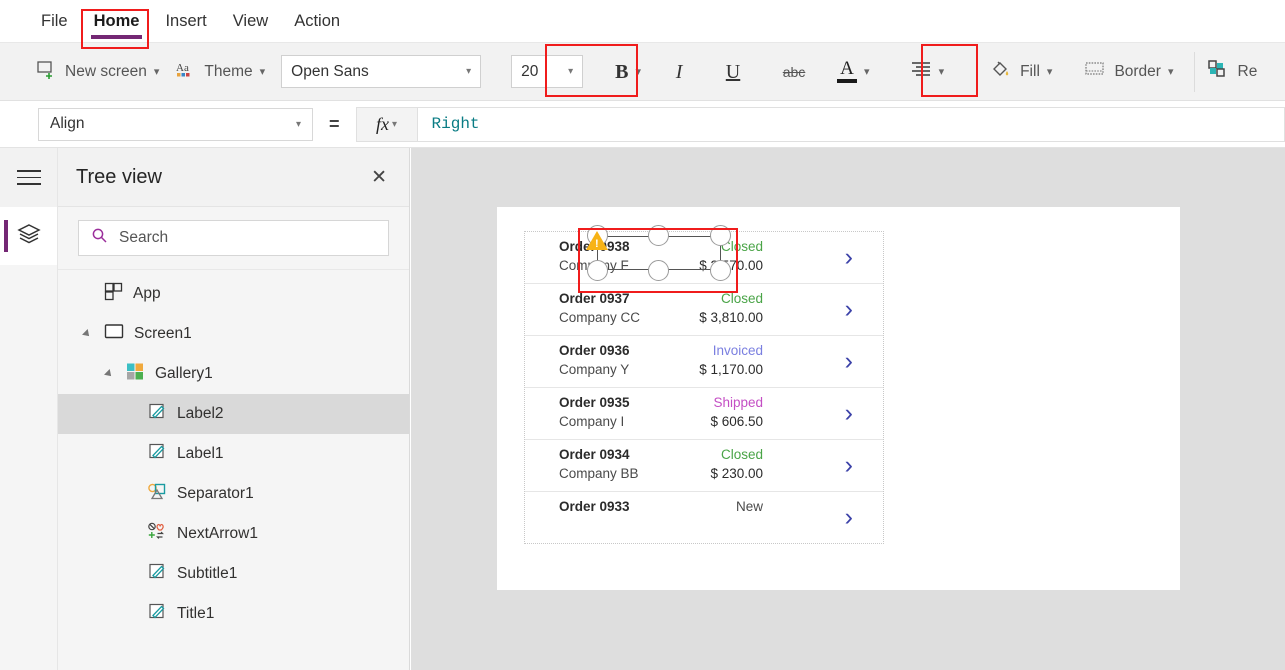  Describe the element at coordinates (386, 124) in the screenshot. I see `fx-button: fx ▾` at that location.